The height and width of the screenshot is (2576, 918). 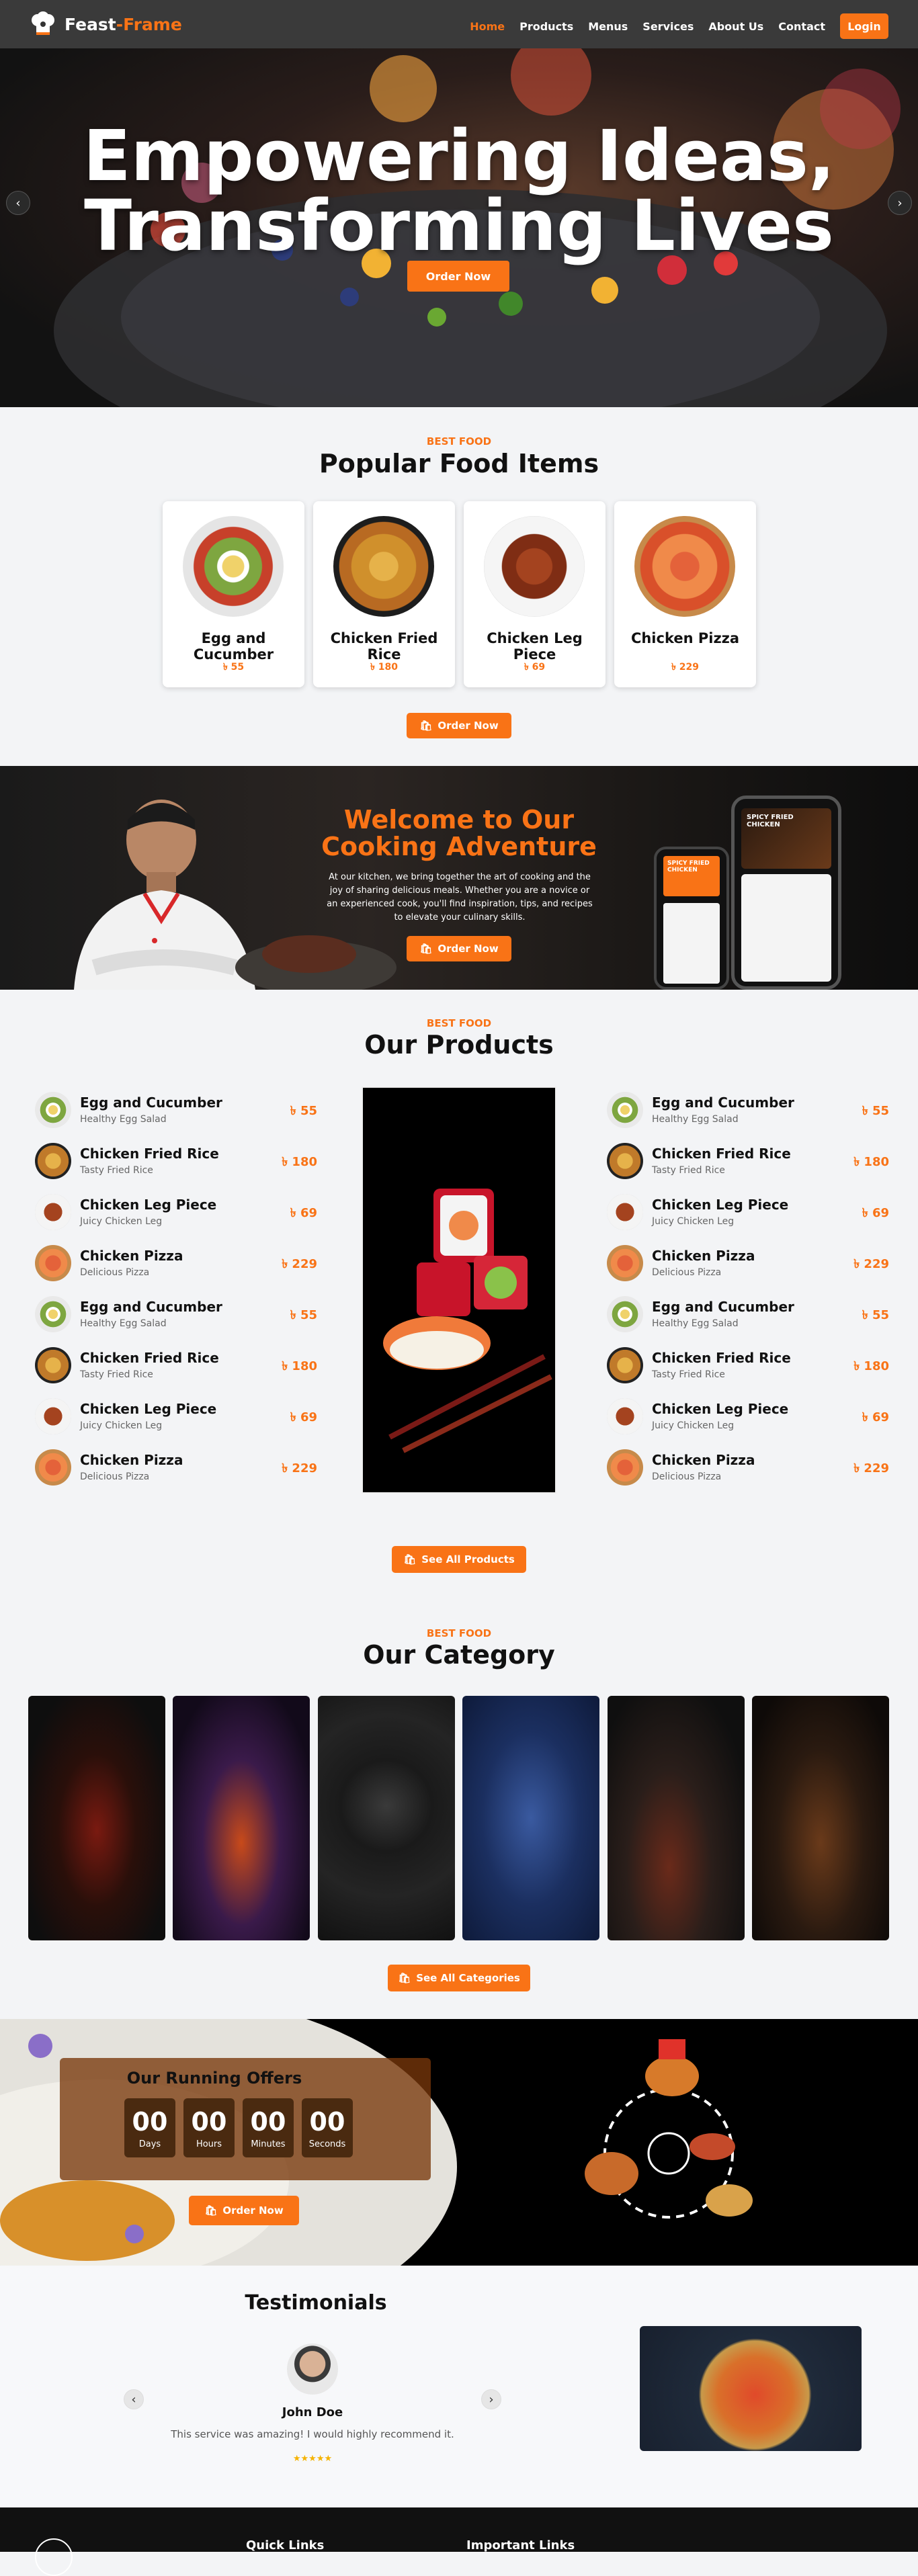 What do you see at coordinates (676, 1818) in the screenshot?
I see `category-card-steak` at bounding box center [676, 1818].